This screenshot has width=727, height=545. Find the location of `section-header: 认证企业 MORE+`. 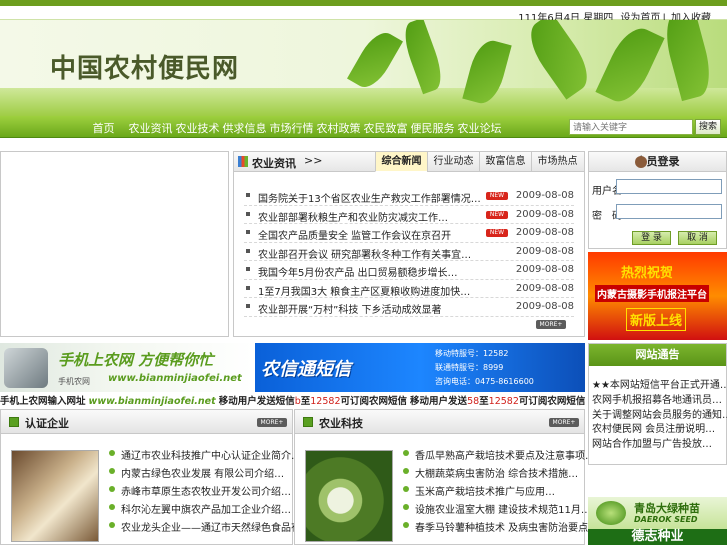

section-header: 认证企业 MORE+ is located at coordinates (146, 422).